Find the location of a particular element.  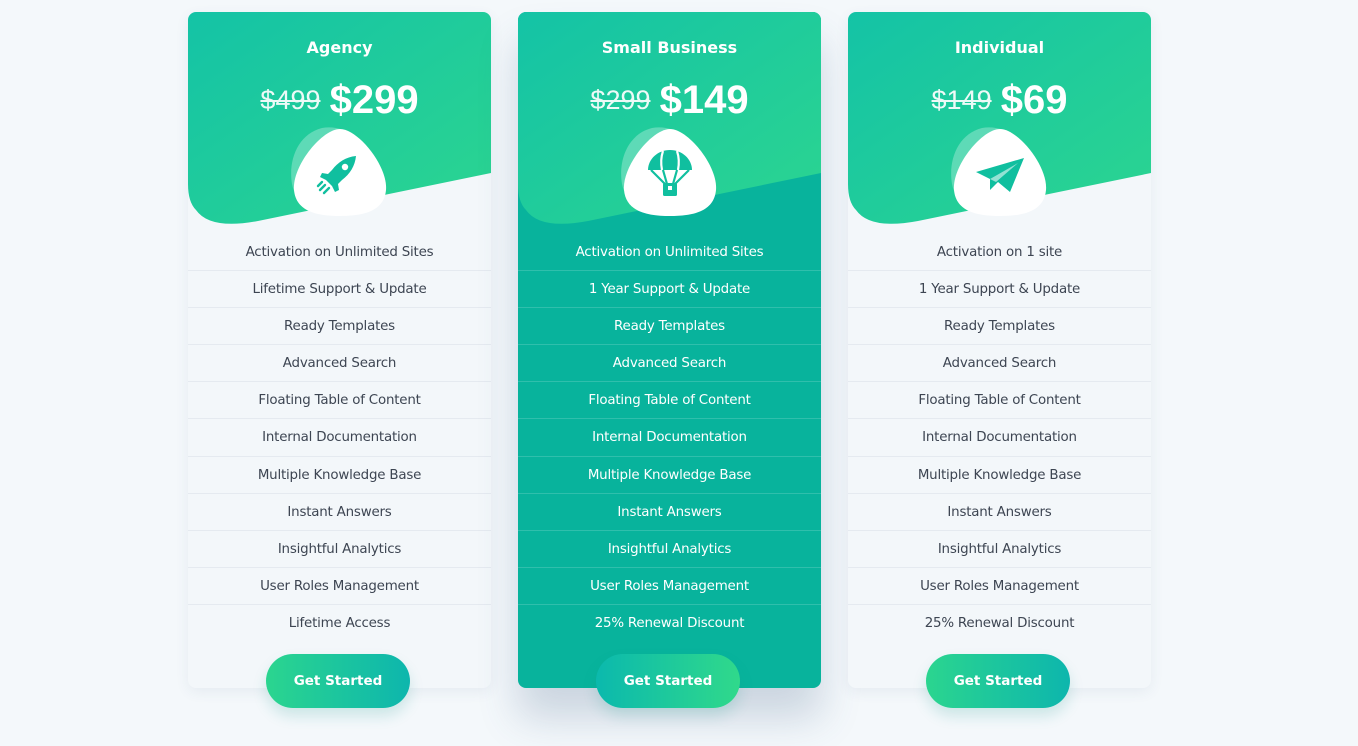

old-price: $299 is located at coordinates (620, 100).